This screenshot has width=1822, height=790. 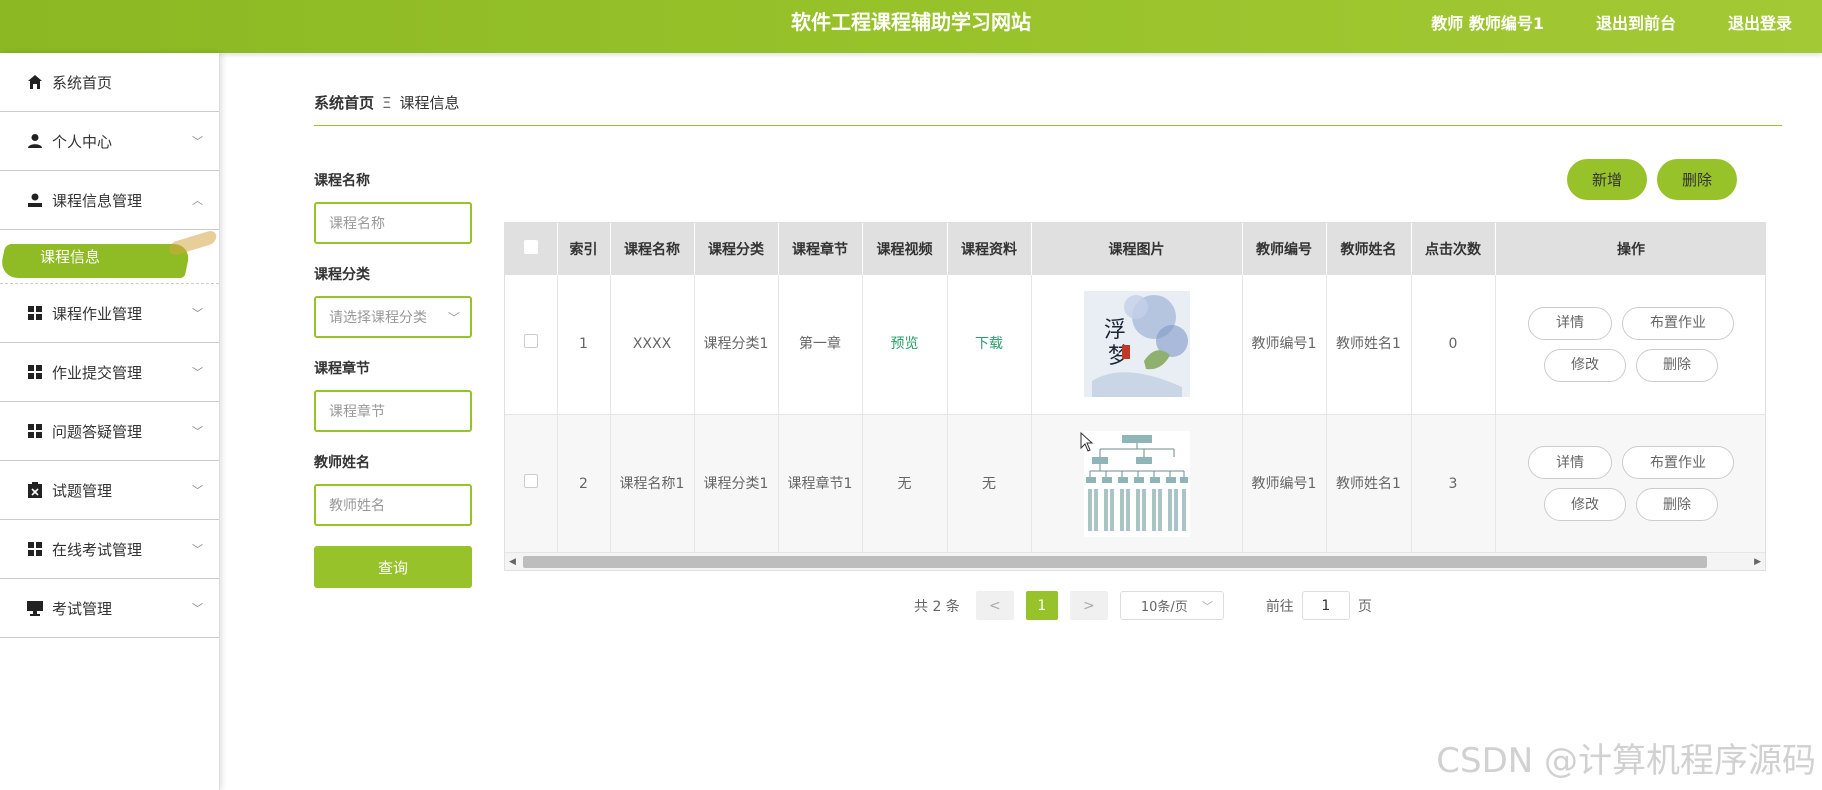 I want to click on column-header: 课程分类, so click(x=736, y=249).